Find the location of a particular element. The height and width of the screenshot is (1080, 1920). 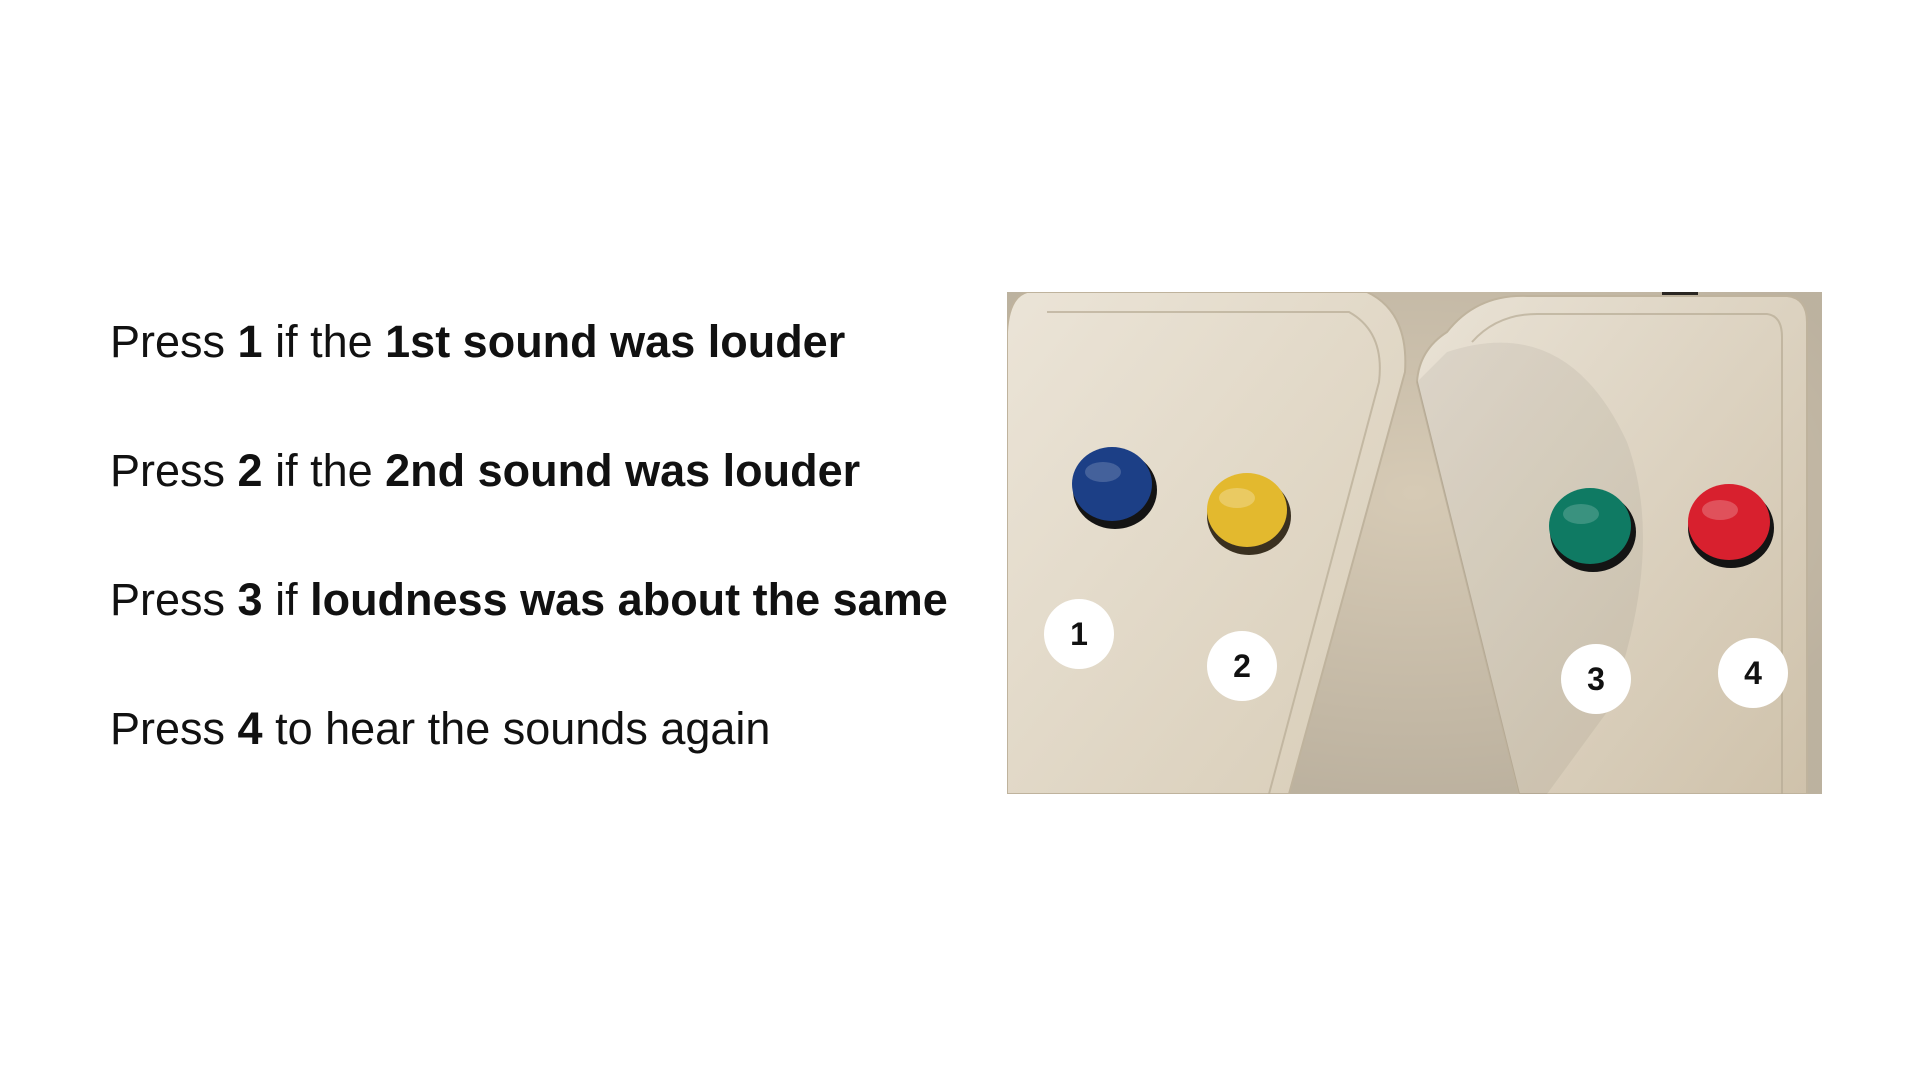

badge-3: 3 is located at coordinates (1596, 679).